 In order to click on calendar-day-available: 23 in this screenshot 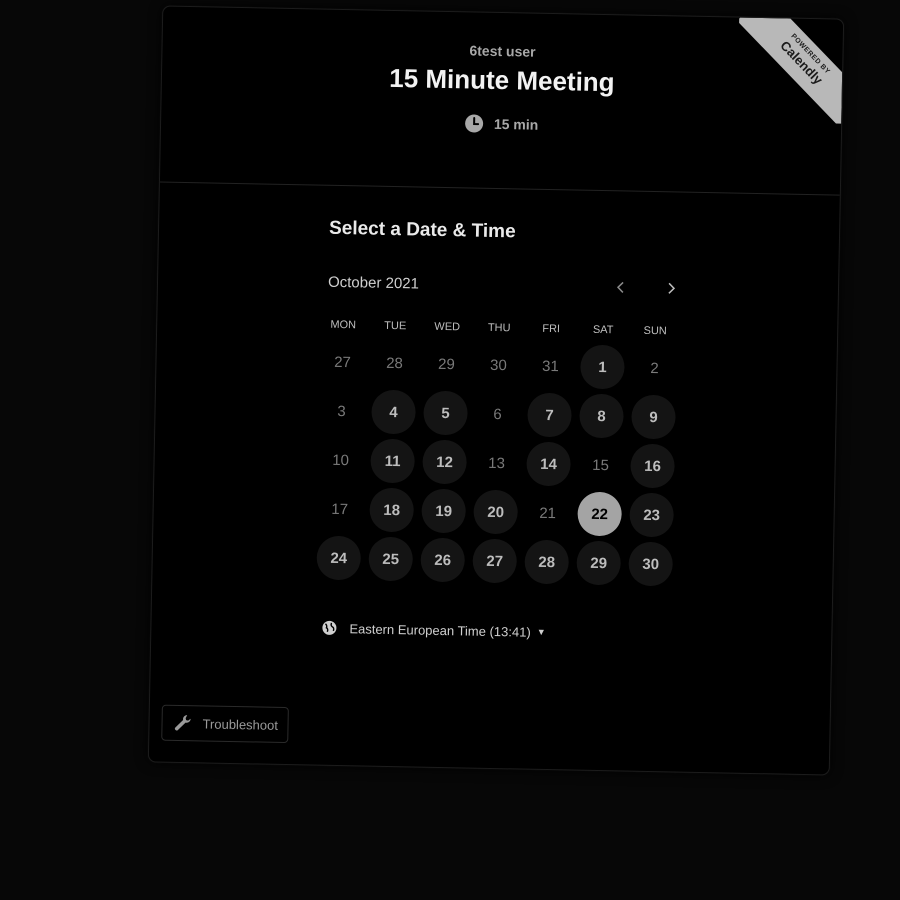, I will do `click(652, 515)`.